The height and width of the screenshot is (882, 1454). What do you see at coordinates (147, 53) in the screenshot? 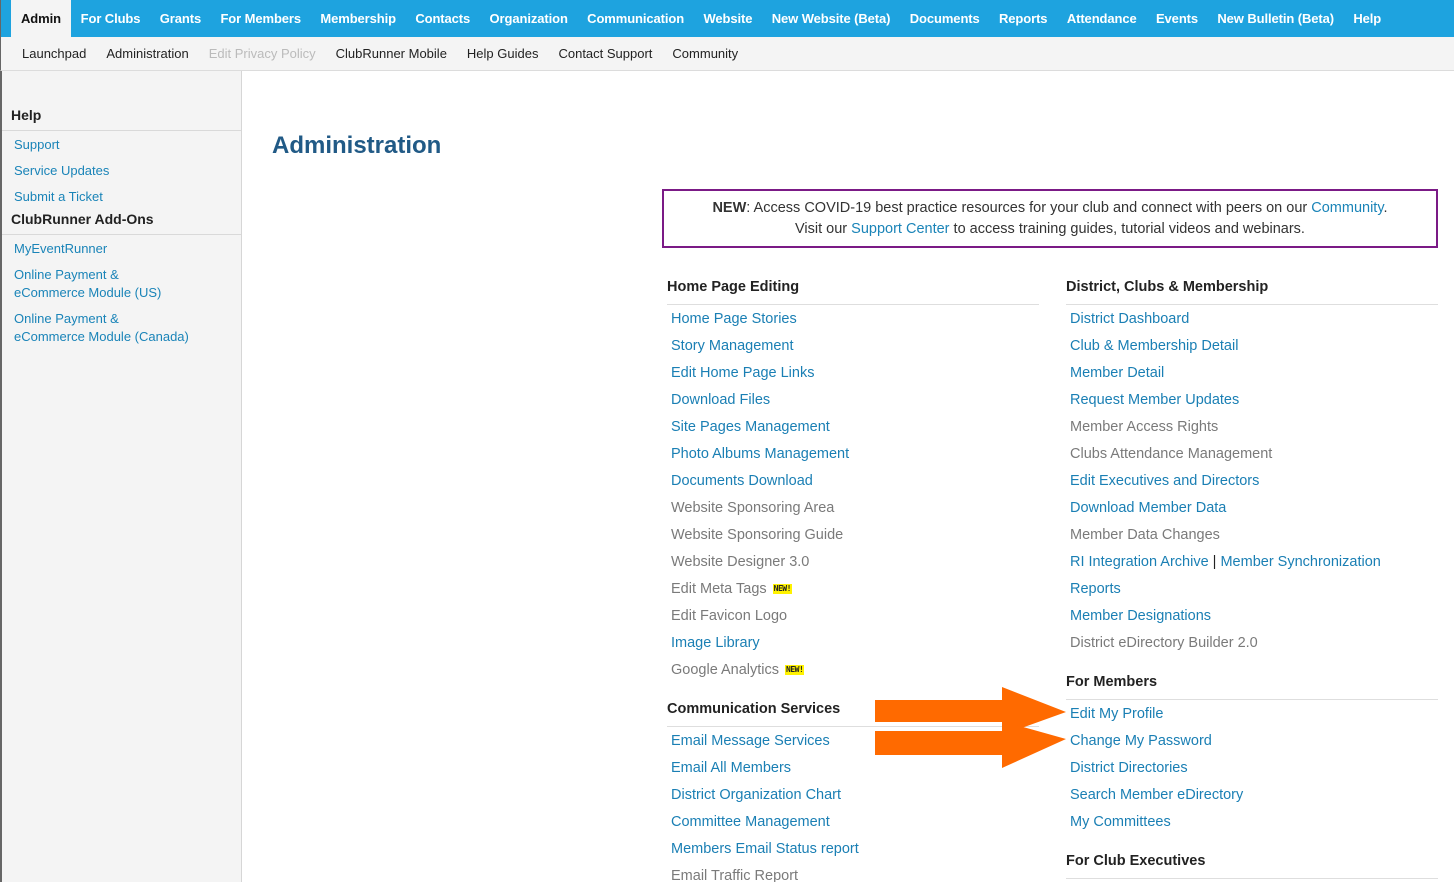
I see `sub-nav-administration: Administration` at bounding box center [147, 53].